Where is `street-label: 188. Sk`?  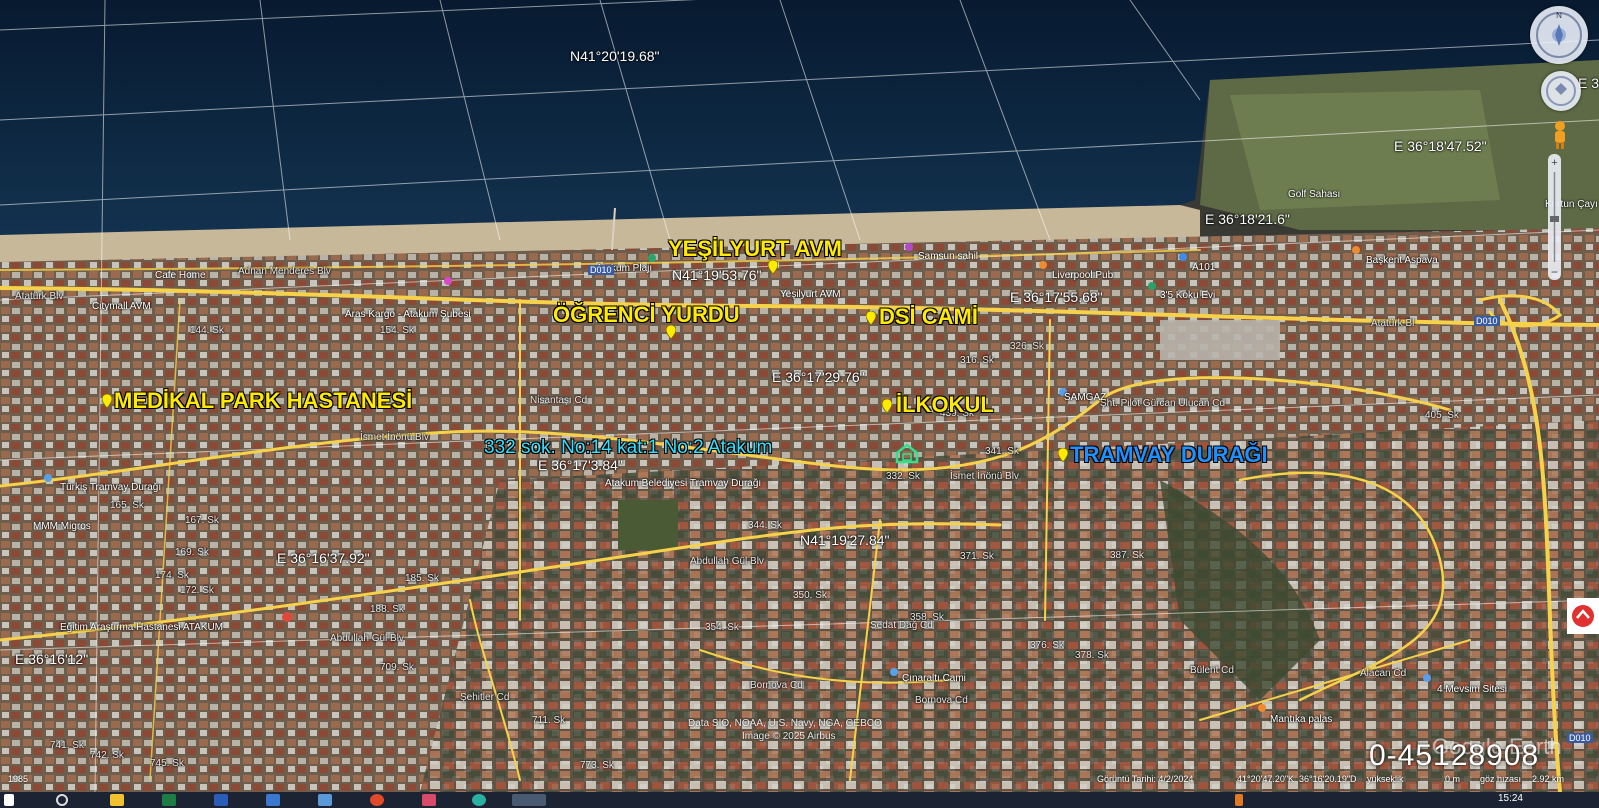 street-label: 188. Sk is located at coordinates (387, 609).